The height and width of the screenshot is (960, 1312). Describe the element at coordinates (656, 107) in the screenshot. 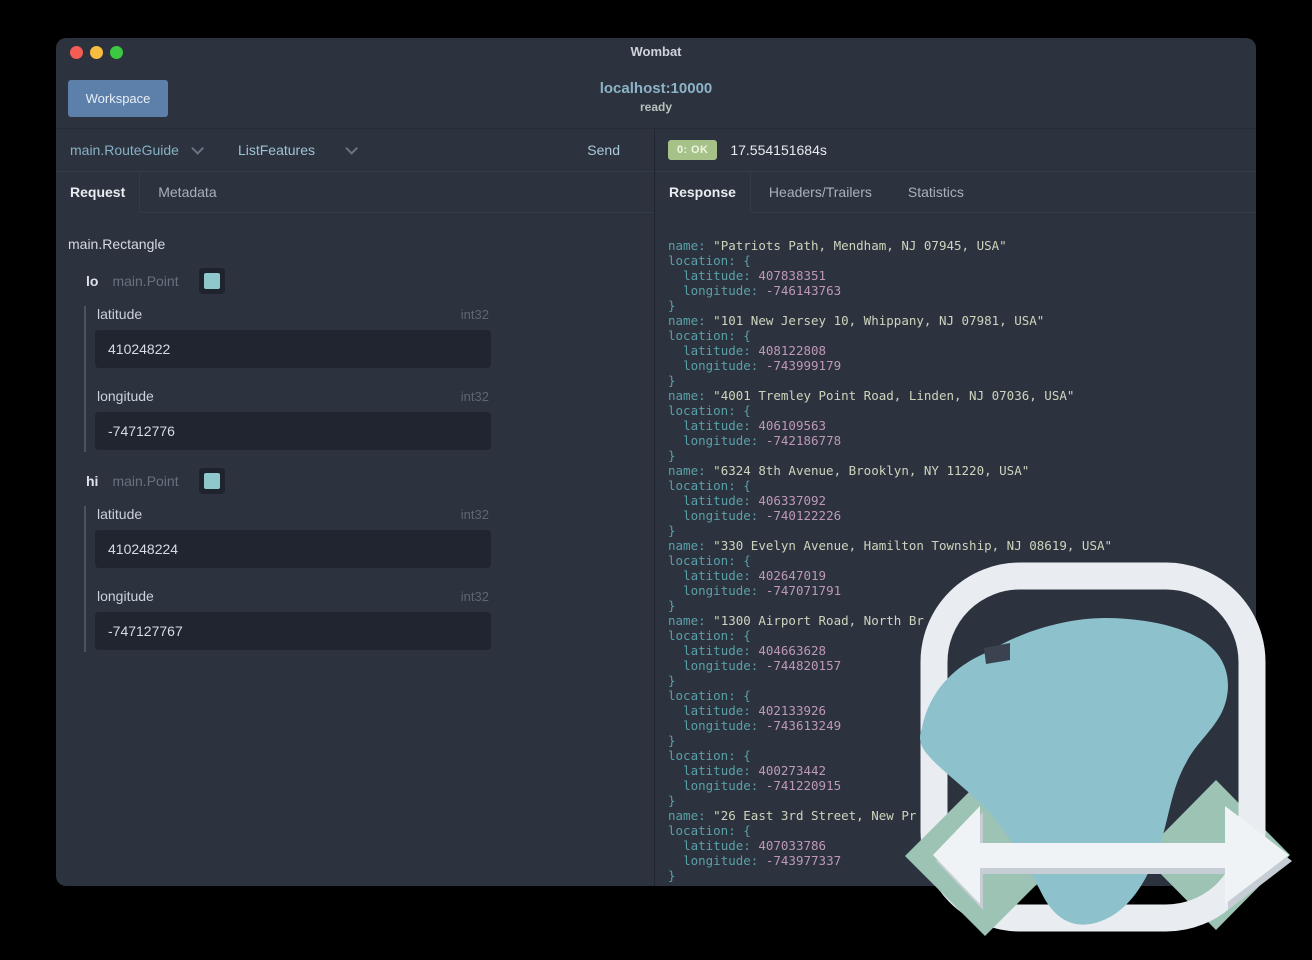

I see `server-status: ready` at that location.